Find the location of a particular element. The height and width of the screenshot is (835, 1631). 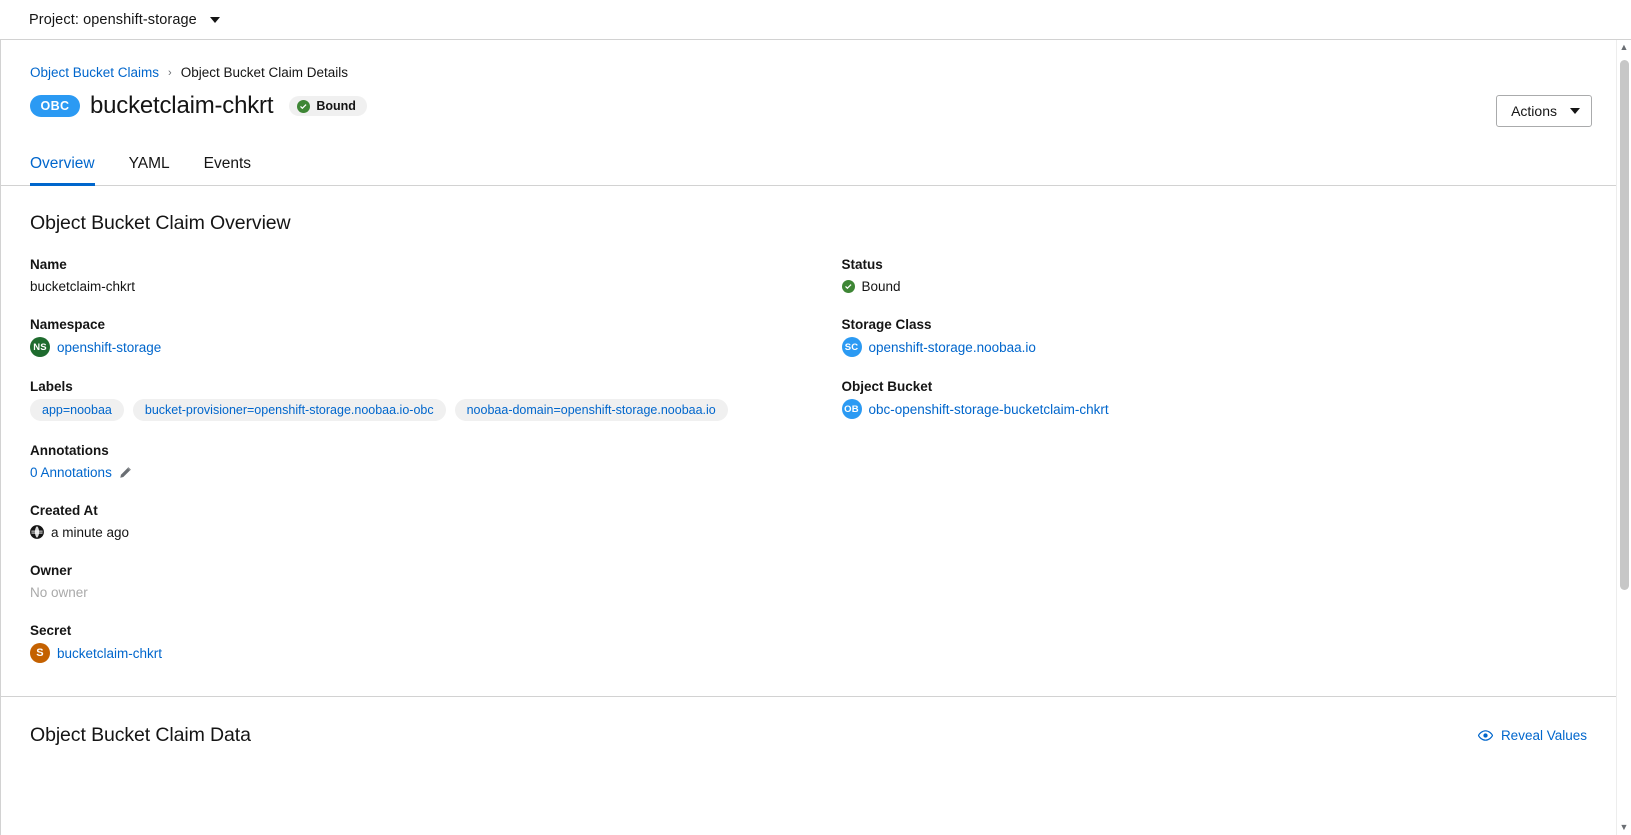

field-owner-value: No owner is located at coordinates (59, 592).